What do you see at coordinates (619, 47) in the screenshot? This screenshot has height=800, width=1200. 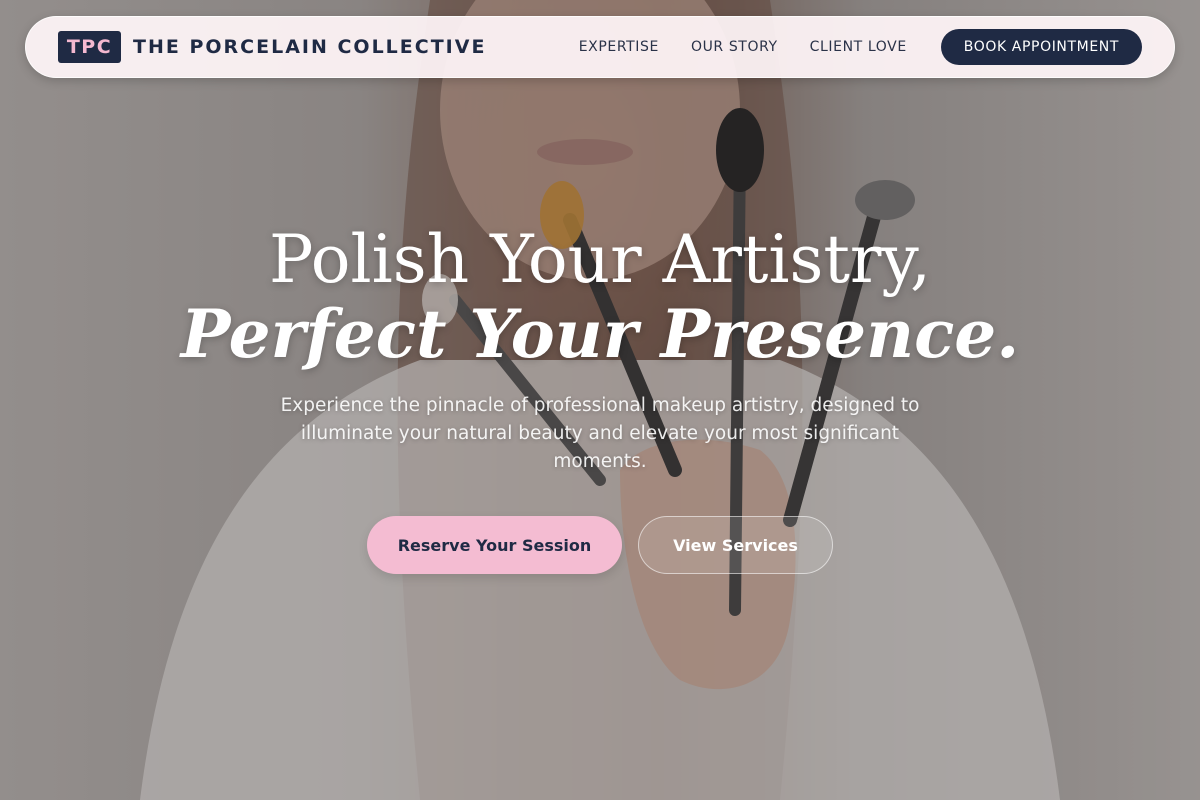 I see `nav-link-expertise: EXPERTISE` at bounding box center [619, 47].